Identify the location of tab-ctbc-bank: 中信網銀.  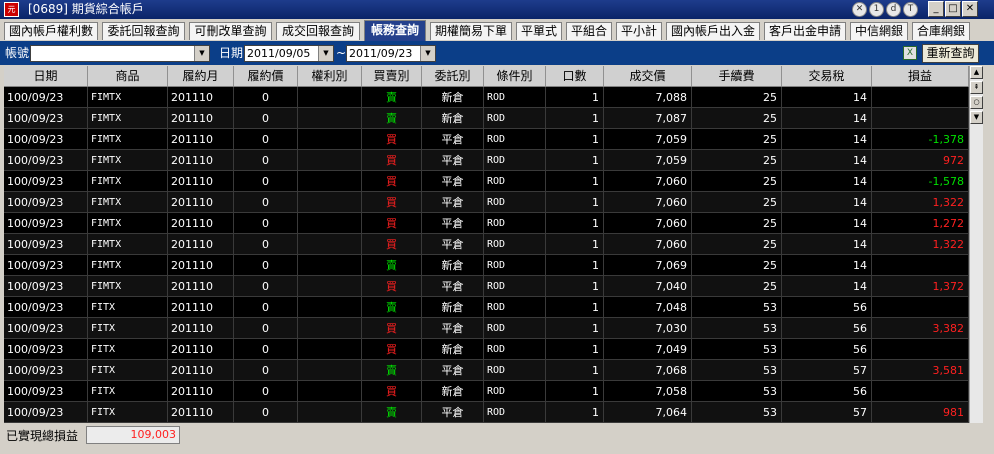
(879, 31).